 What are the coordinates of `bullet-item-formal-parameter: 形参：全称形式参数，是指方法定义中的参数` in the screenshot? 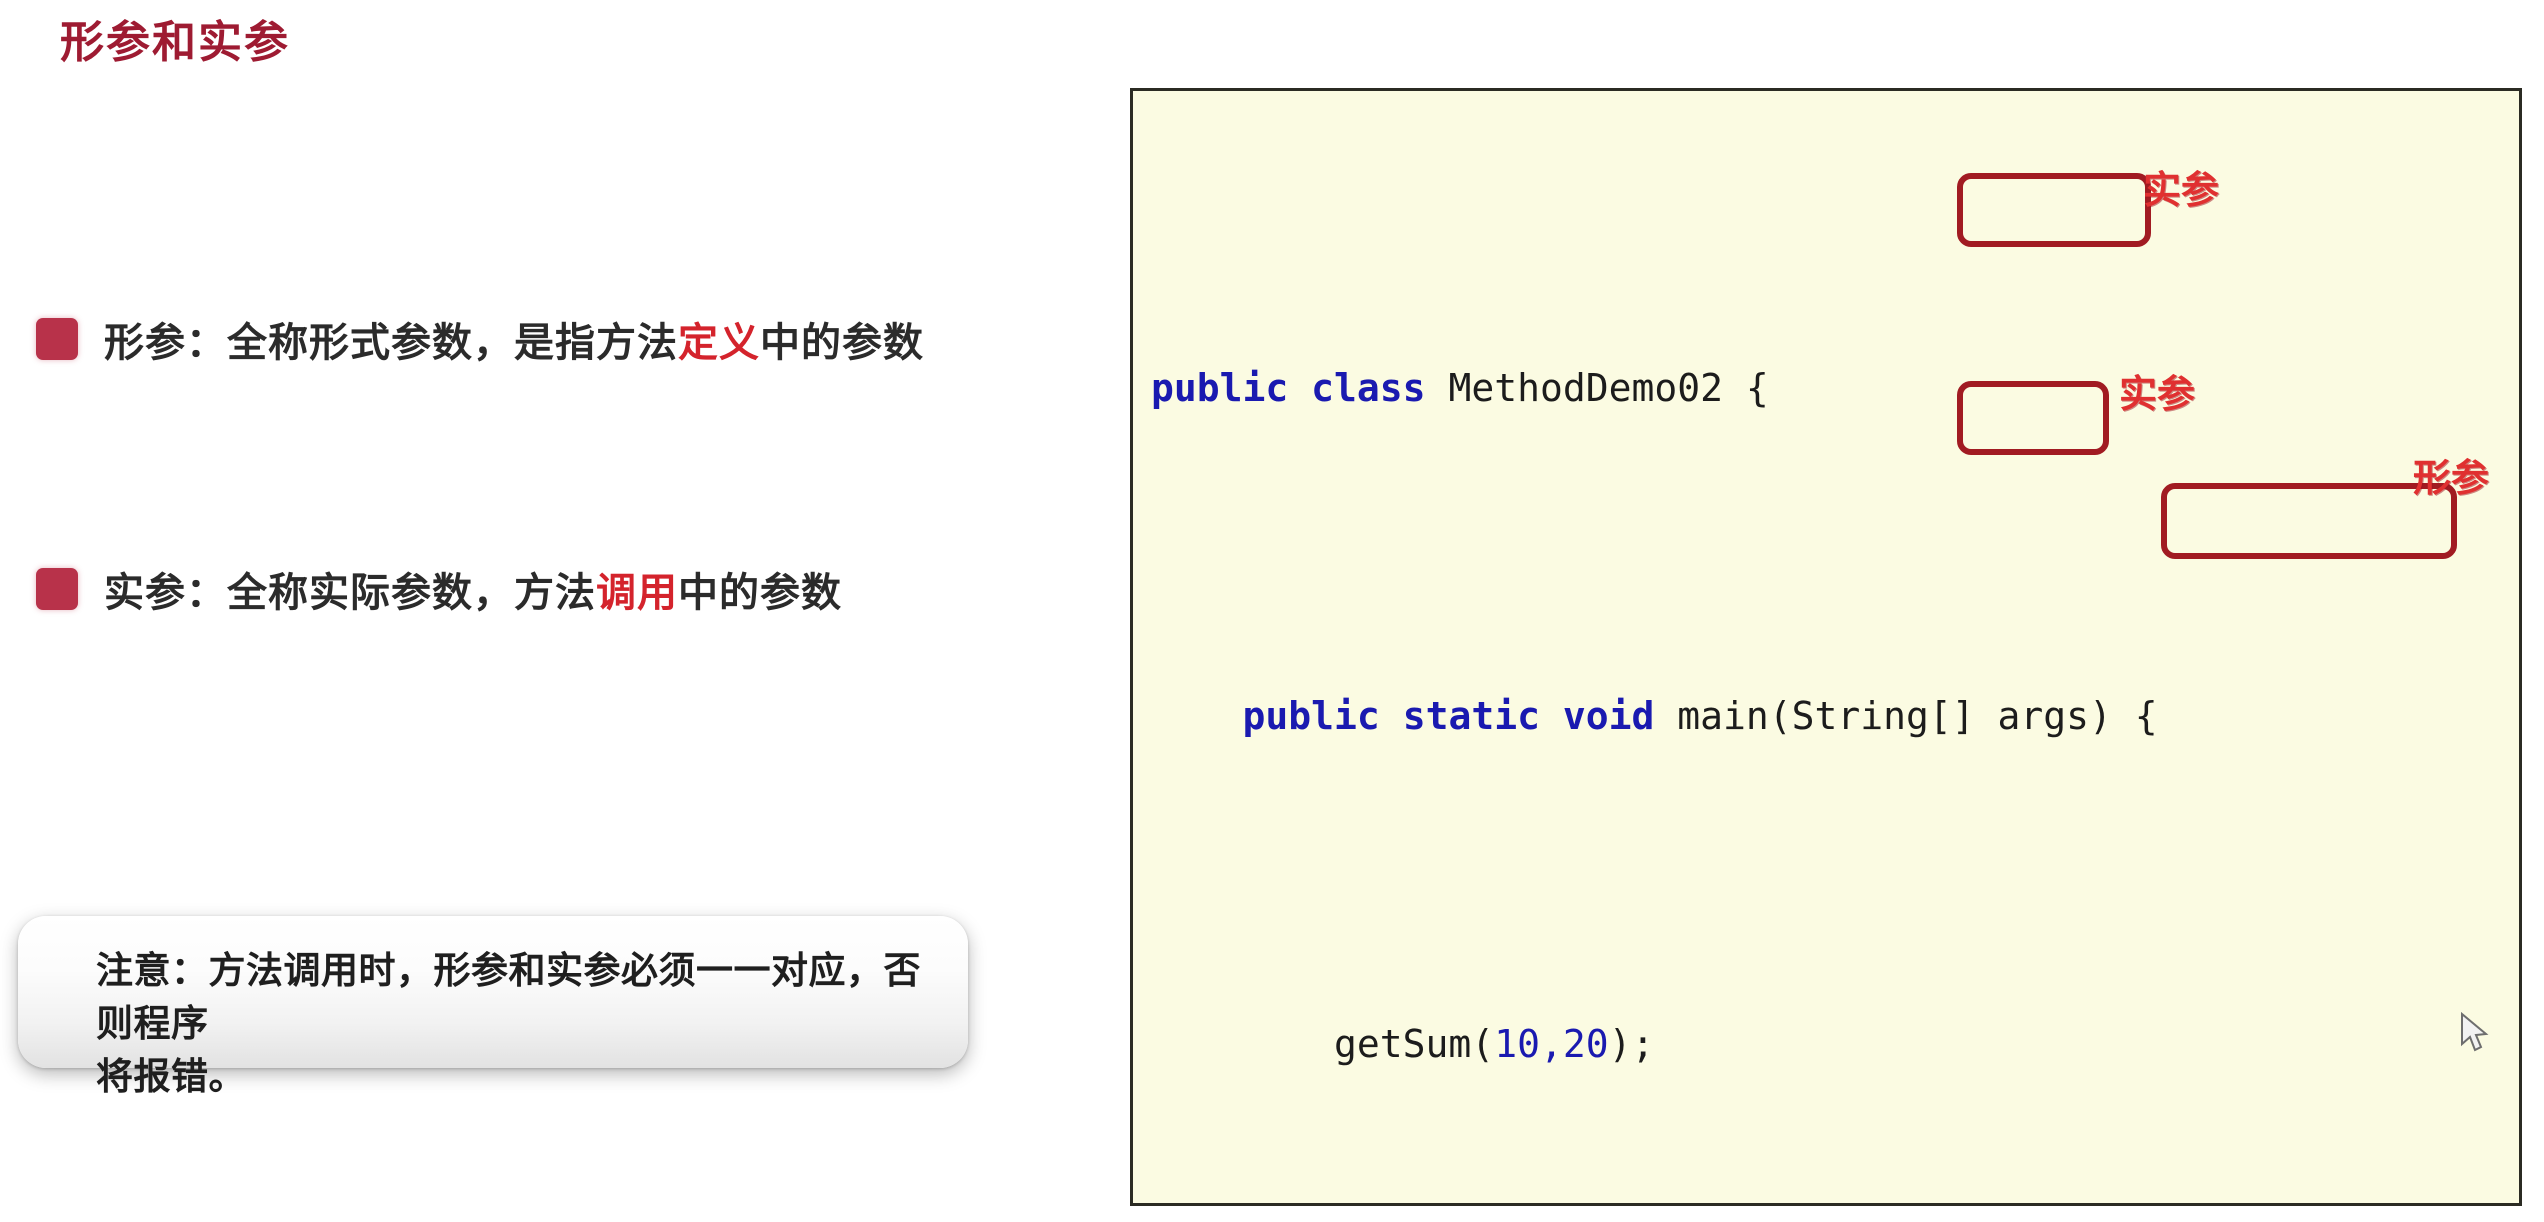 It's located at (480, 339).